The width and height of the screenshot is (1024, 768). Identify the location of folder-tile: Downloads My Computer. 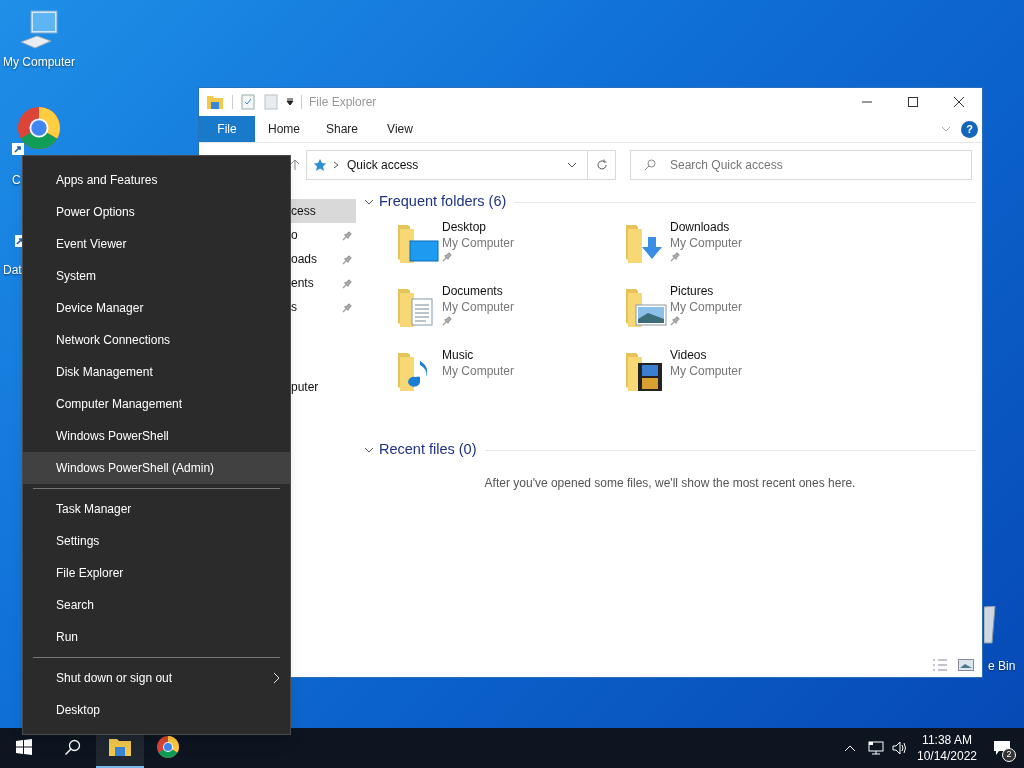
(738, 251).